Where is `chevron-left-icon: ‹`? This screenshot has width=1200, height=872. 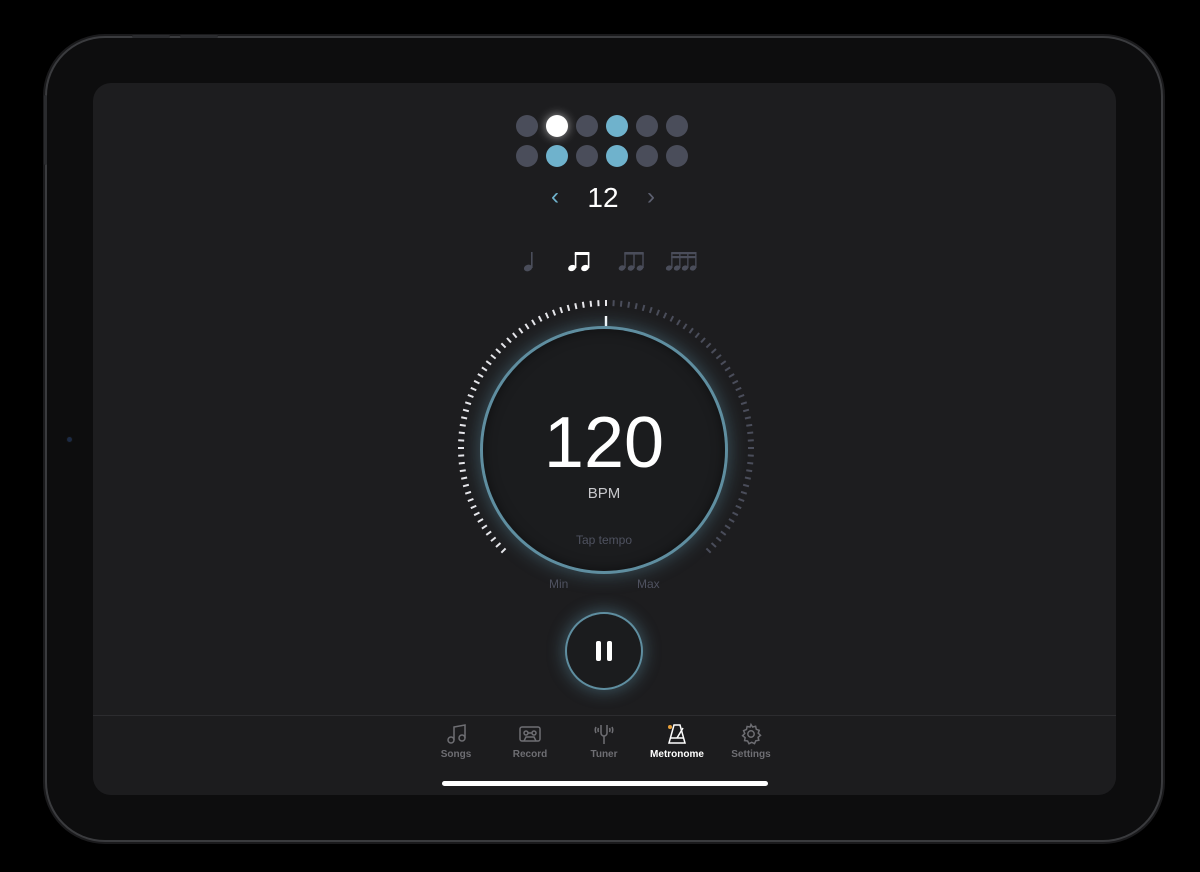
chevron-left-icon: ‹ is located at coordinates (555, 198).